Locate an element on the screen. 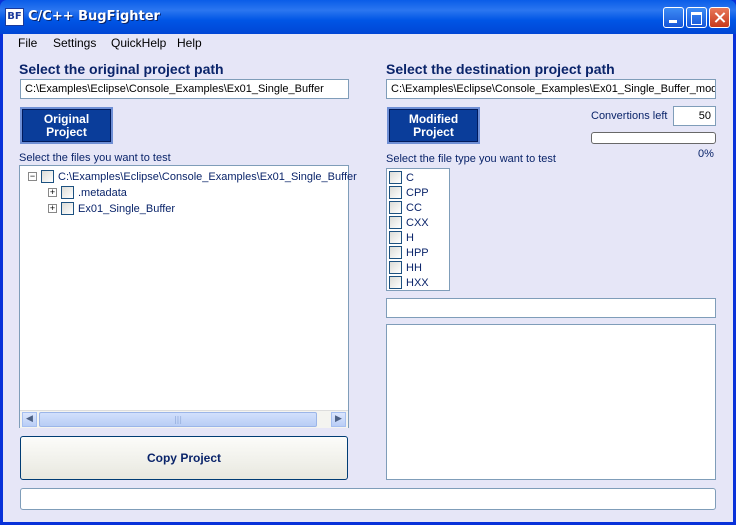 Image resolution: width=736 pixels, height=525 pixels. menu-bar: File Settings QuickHelp Help is located at coordinates (368, 44).